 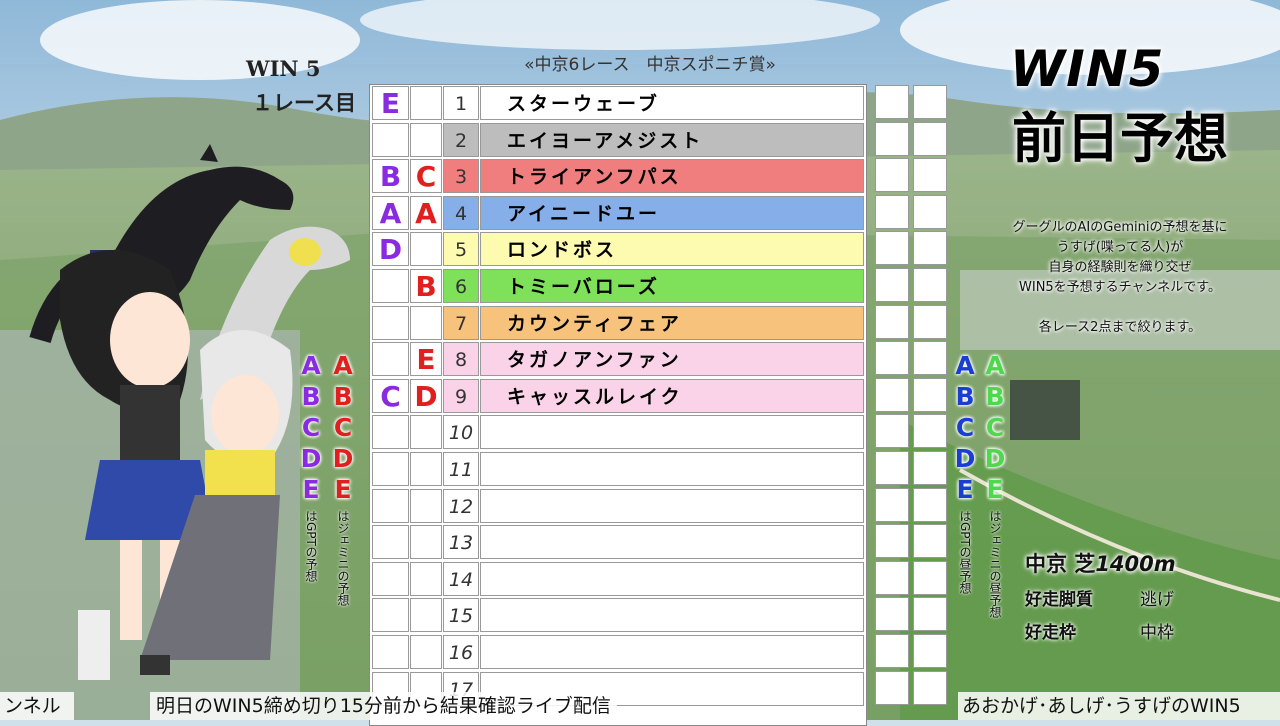 I want to click on gate-label: 好走枠, so click(x=1050, y=633).